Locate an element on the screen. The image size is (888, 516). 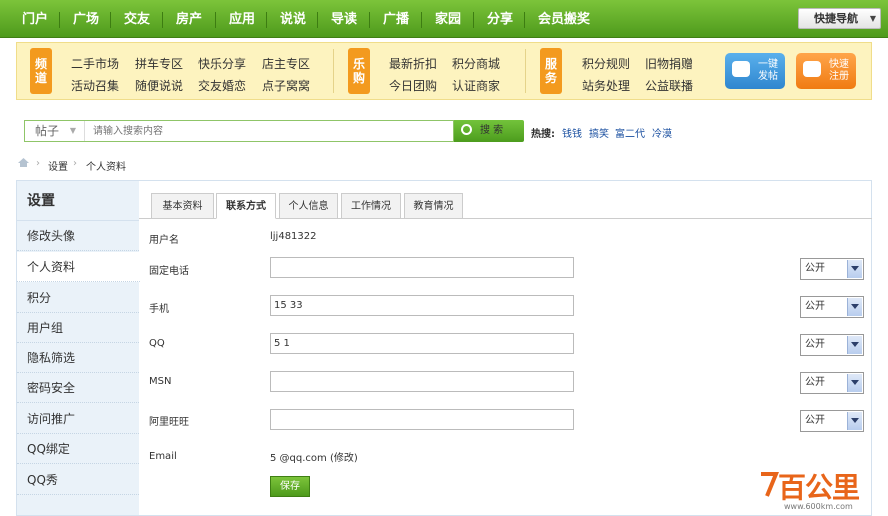
msn-label: MSN is located at coordinates (160, 381).